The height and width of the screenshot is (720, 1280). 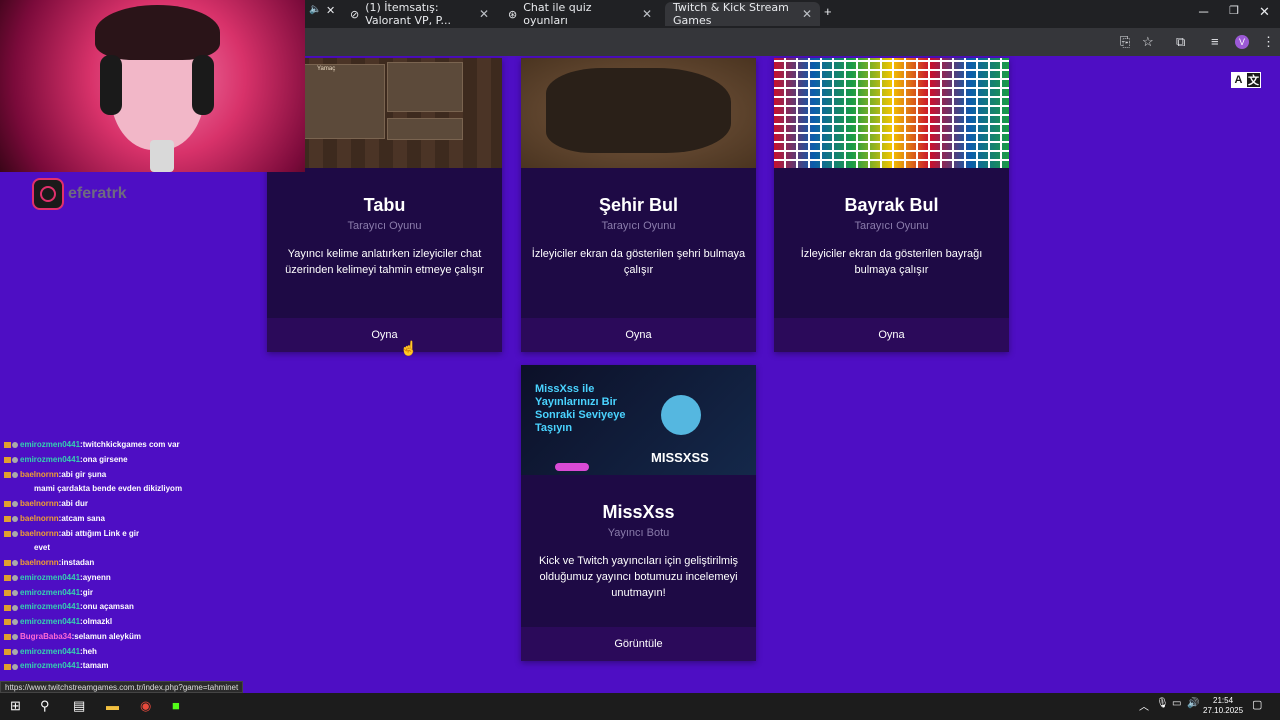 I want to click on chat-text: evet, so click(x=42, y=548).